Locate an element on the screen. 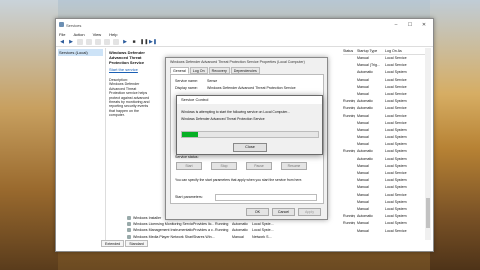 This screenshot has height=270, width=480. tab-standard: Standard is located at coordinates (136, 243).